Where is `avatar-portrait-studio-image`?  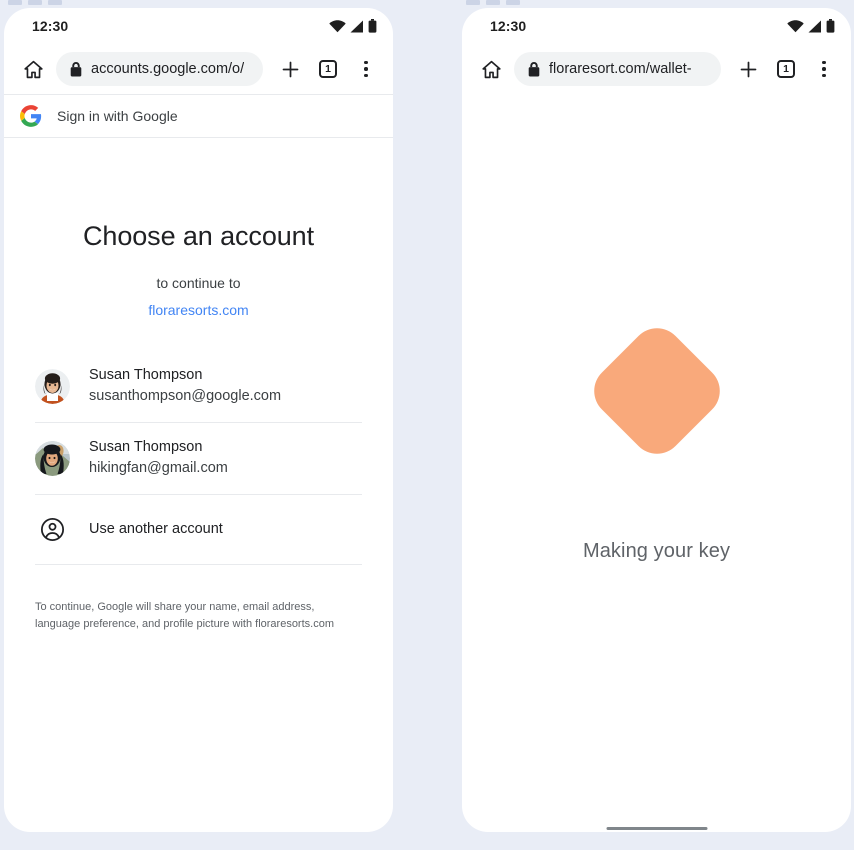 avatar-portrait-studio-image is located at coordinates (52, 386).